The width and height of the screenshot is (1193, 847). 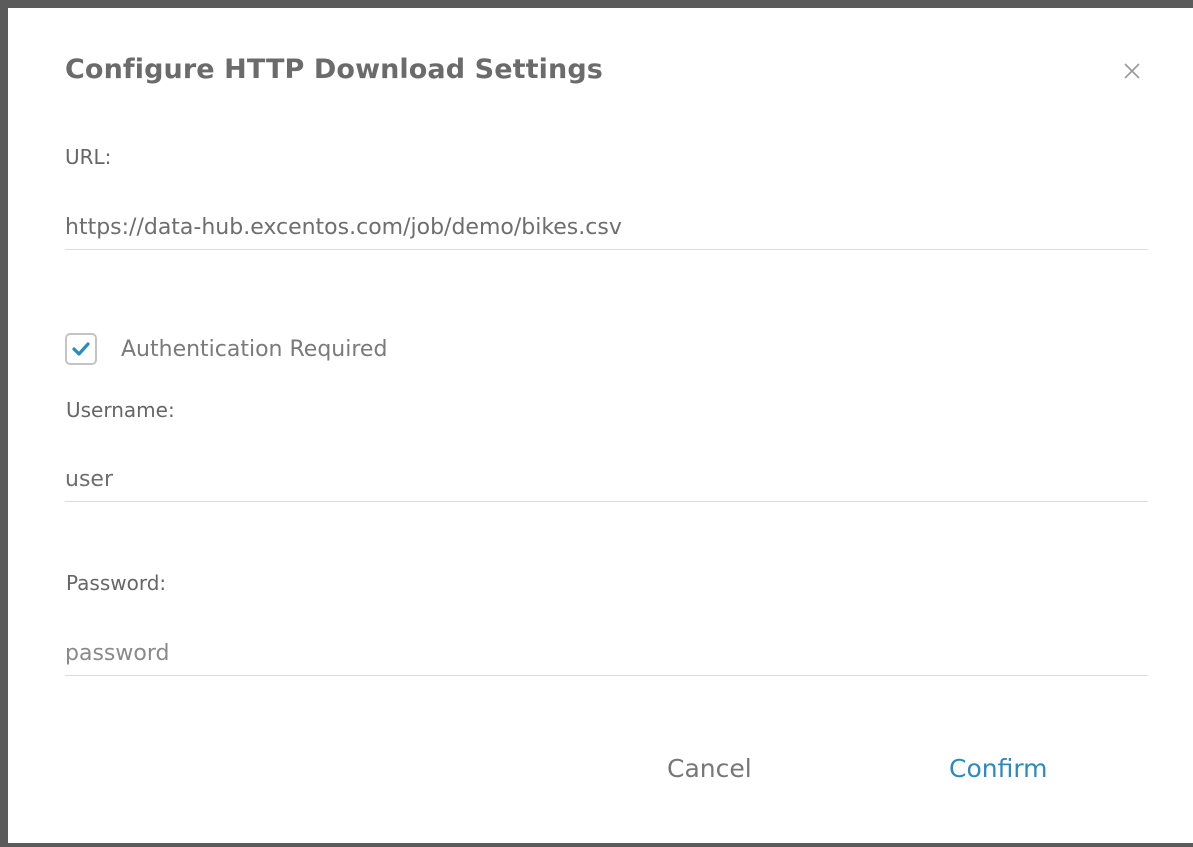 I want to click on url-input, so click(x=606, y=228).